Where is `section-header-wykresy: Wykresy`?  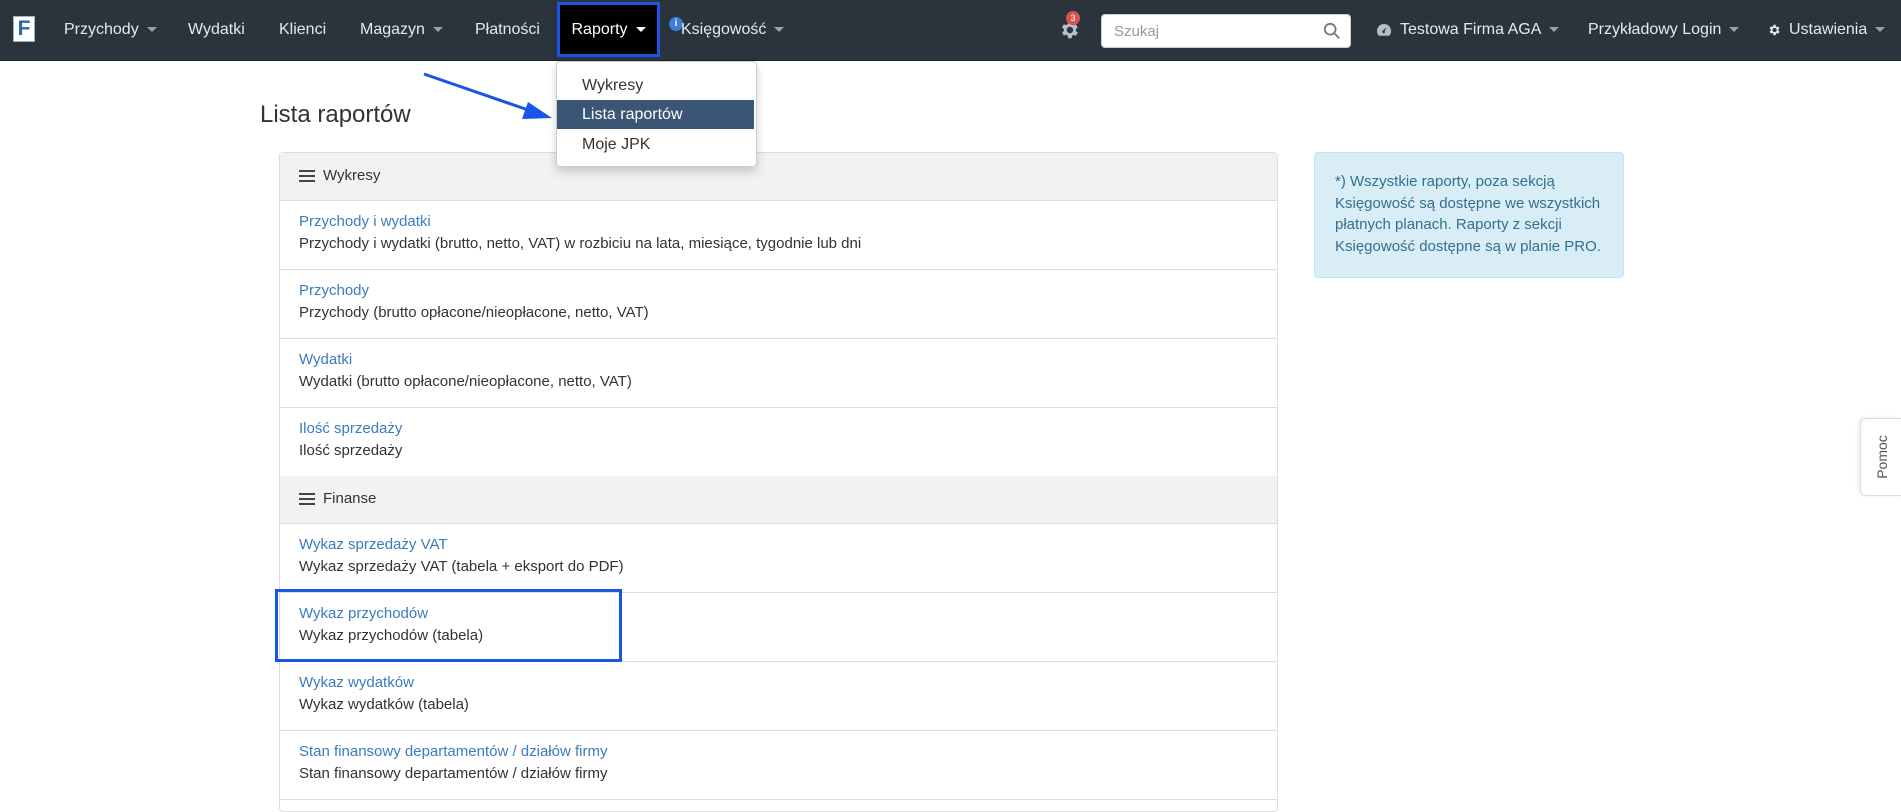
section-header-wykresy: Wykresy is located at coordinates (778, 177).